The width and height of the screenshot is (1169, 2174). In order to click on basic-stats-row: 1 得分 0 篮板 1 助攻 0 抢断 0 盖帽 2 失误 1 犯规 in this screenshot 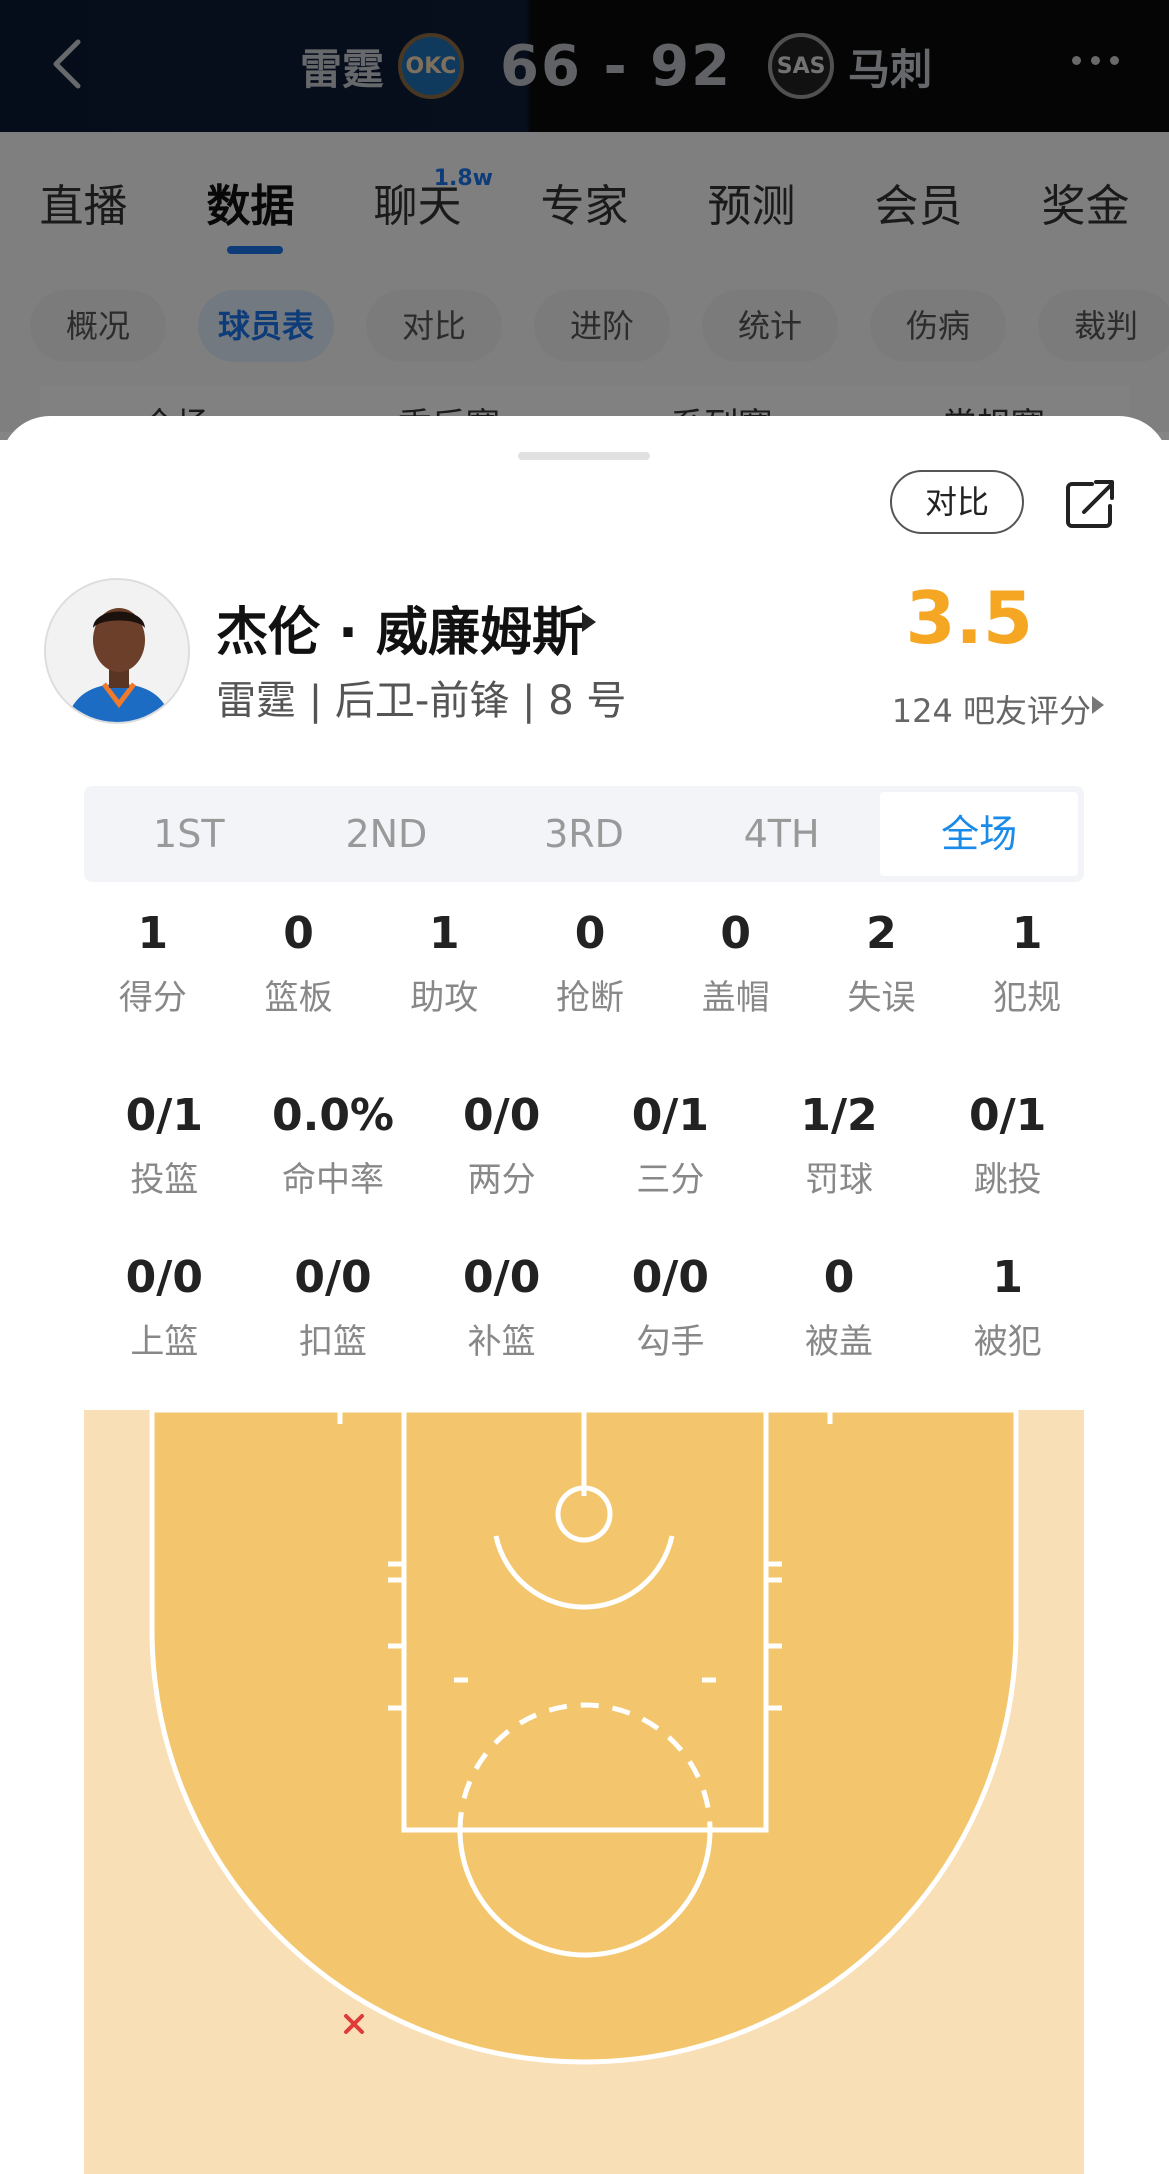, I will do `click(590, 962)`.